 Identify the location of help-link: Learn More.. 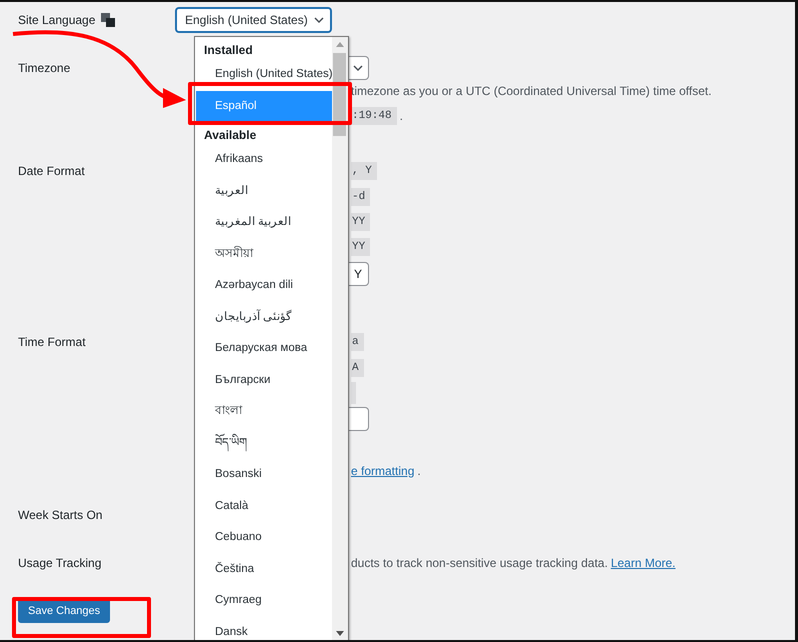
(643, 563).